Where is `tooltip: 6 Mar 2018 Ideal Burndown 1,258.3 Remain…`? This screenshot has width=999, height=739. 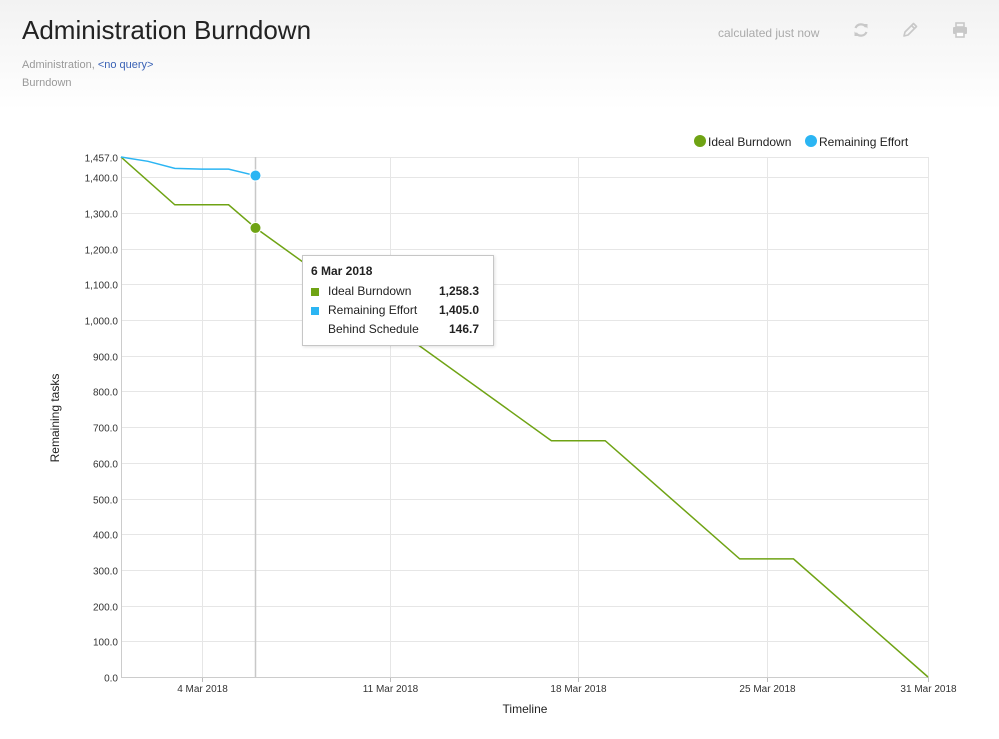
tooltip: 6 Mar 2018 Ideal Burndown 1,258.3 Remain… is located at coordinates (398, 300).